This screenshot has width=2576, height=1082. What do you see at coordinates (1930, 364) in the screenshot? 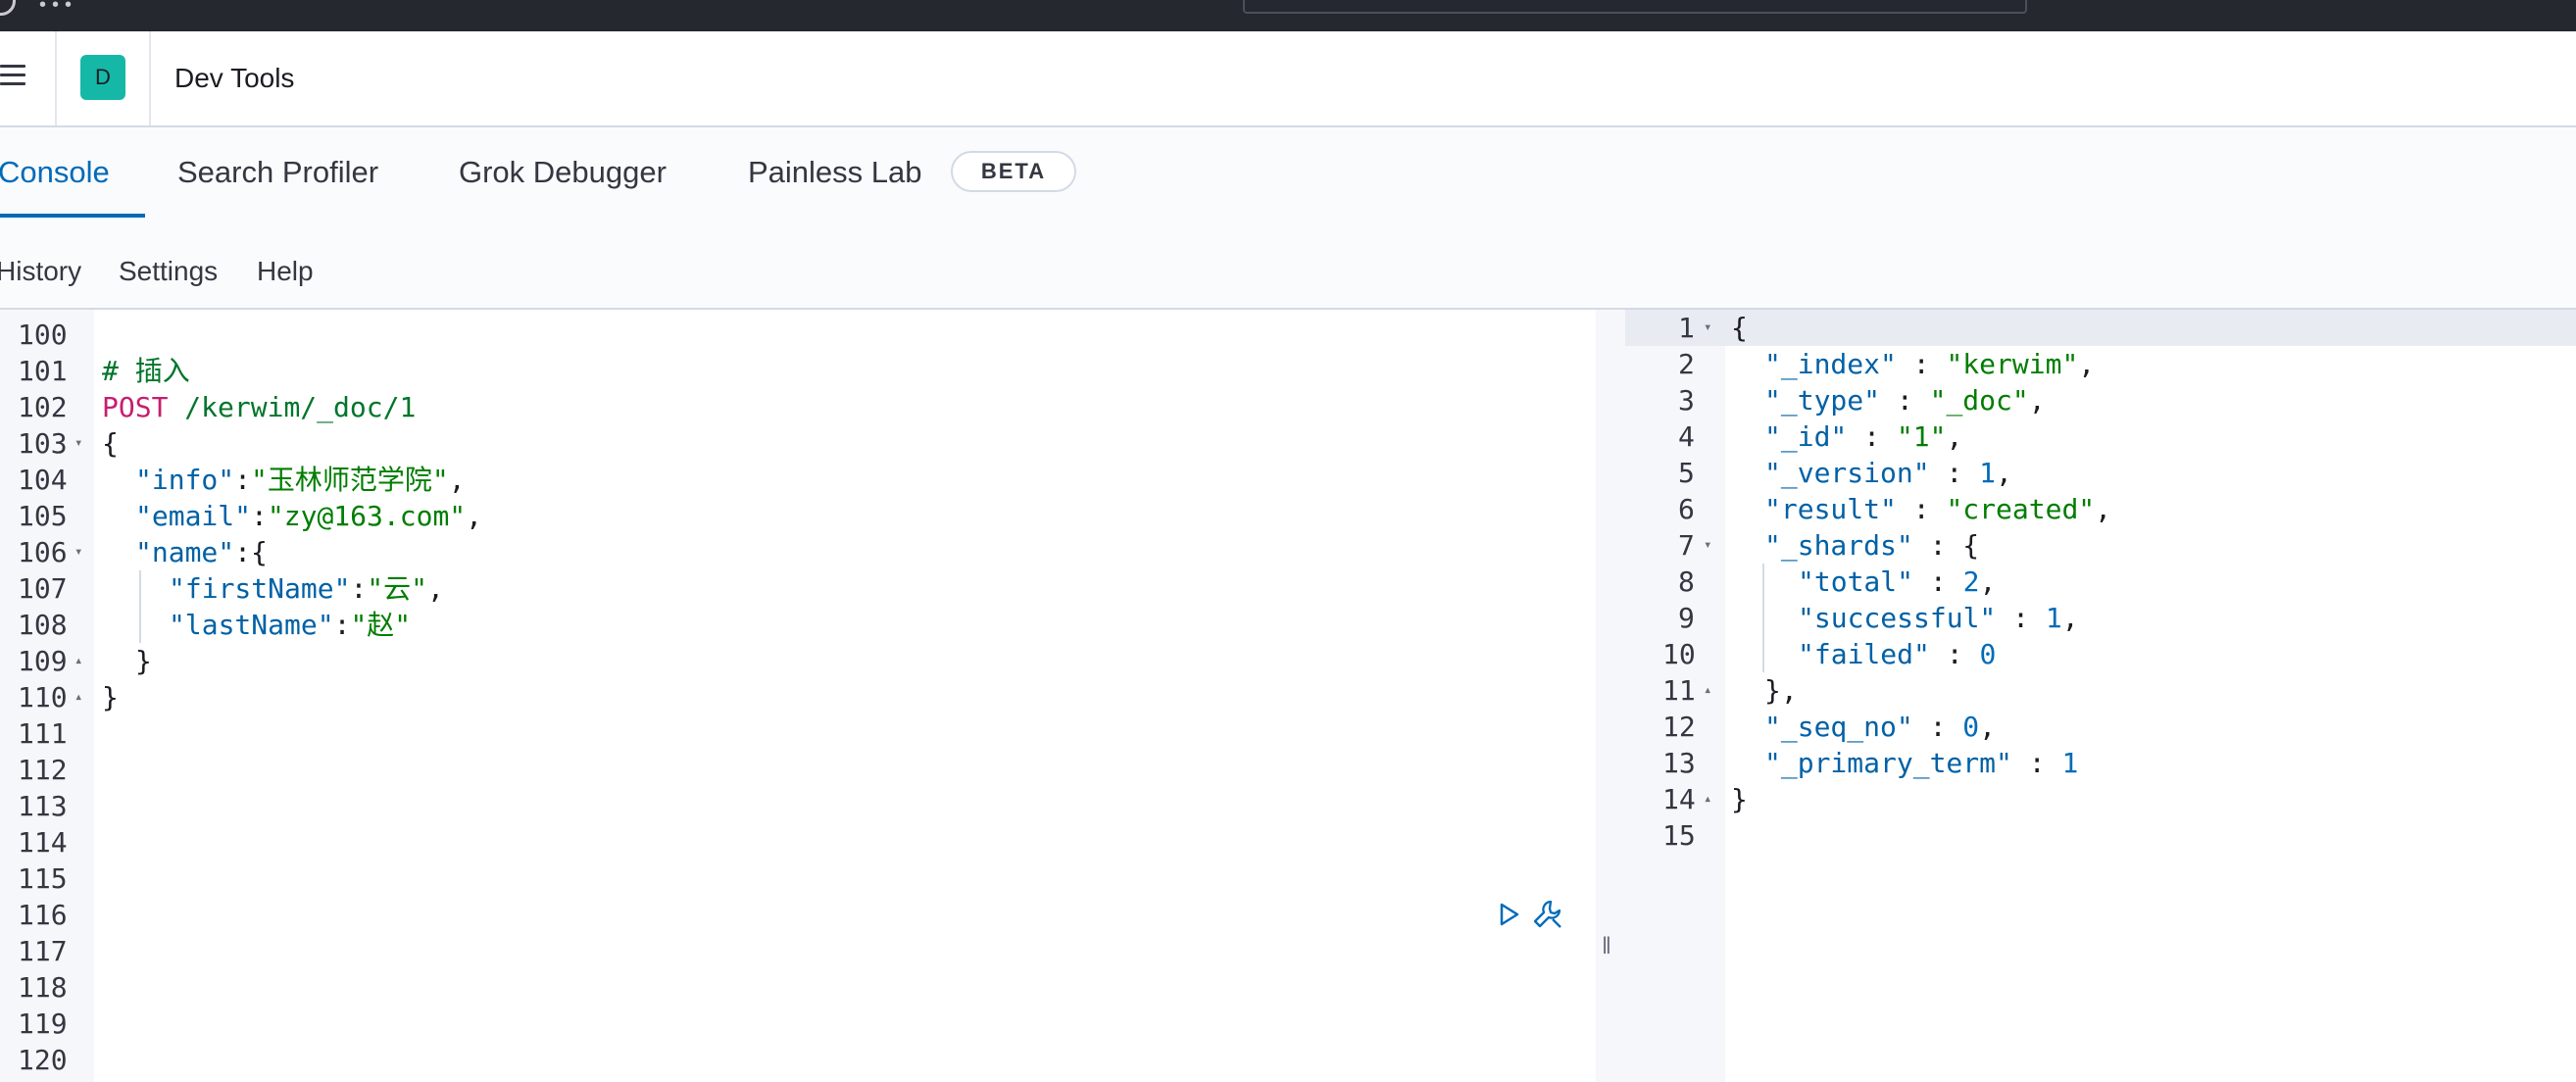
I see `code-line: "_index" : "kerwim",` at bounding box center [1930, 364].